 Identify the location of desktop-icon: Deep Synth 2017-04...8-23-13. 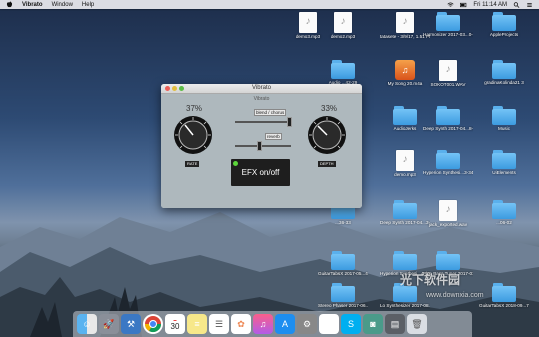
(448, 119).